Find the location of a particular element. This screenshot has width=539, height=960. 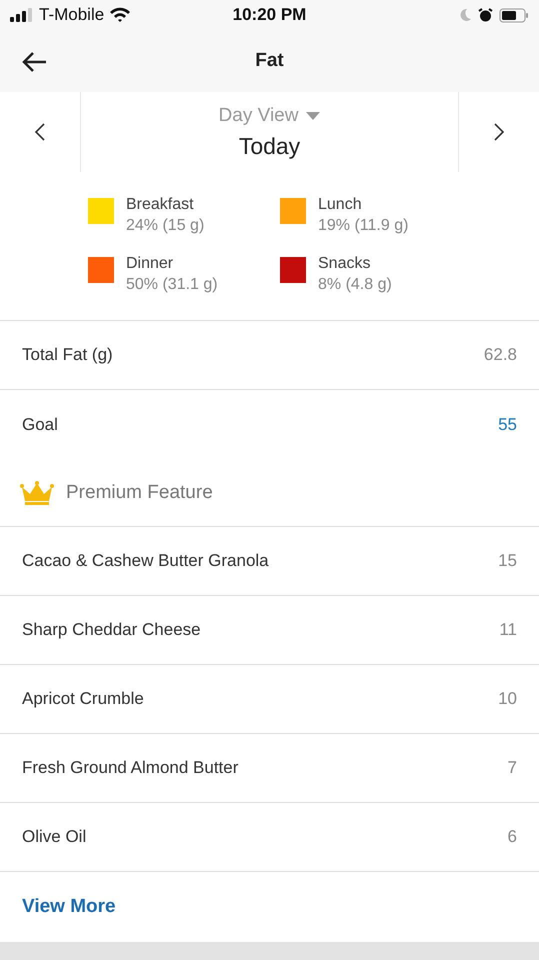

food-name: Fresh Ground Almond Butter is located at coordinates (130, 768).